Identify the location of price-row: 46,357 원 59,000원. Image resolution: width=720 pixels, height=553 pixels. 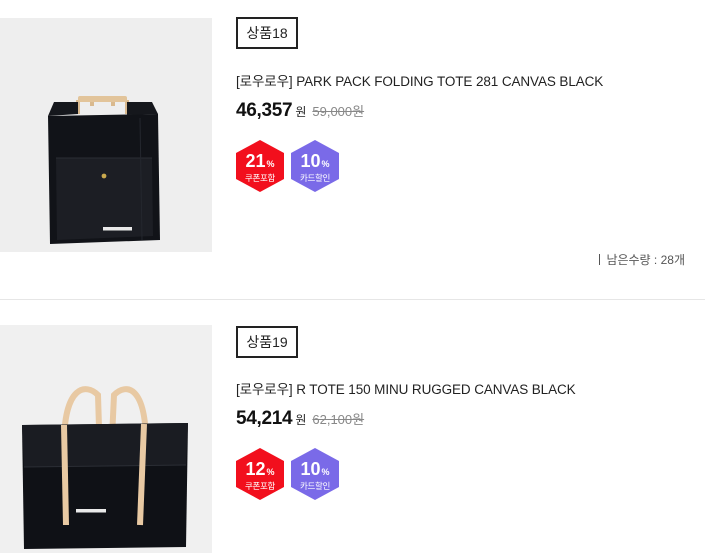
(300, 111).